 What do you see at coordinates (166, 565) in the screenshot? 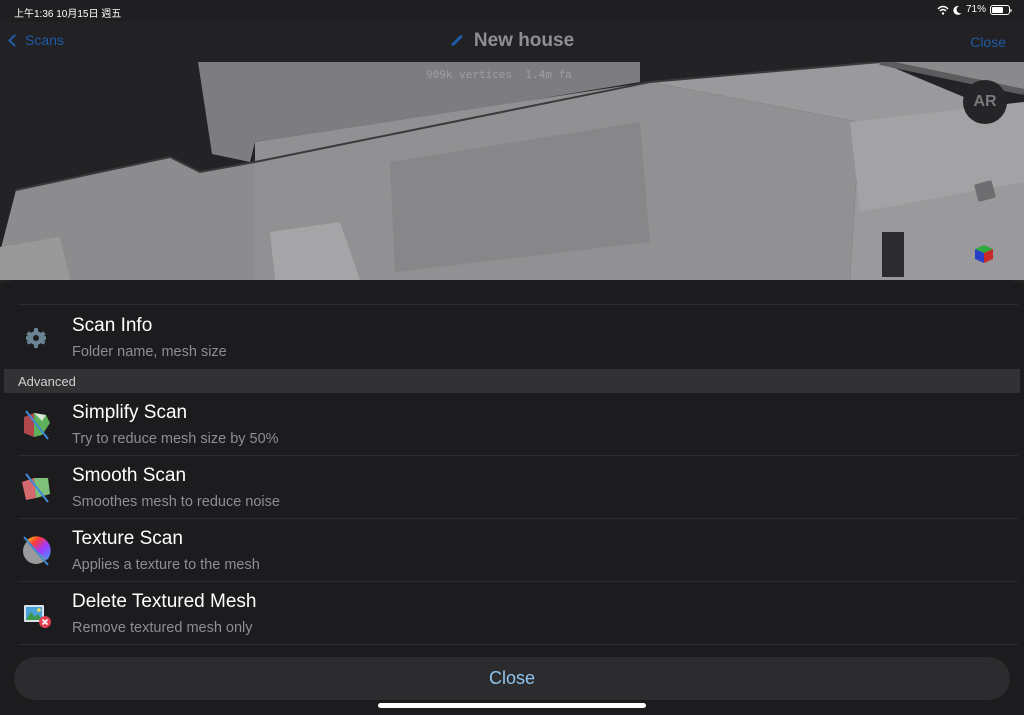
I see `row-subtitle: Applies a texture to the mesh` at bounding box center [166, 565].